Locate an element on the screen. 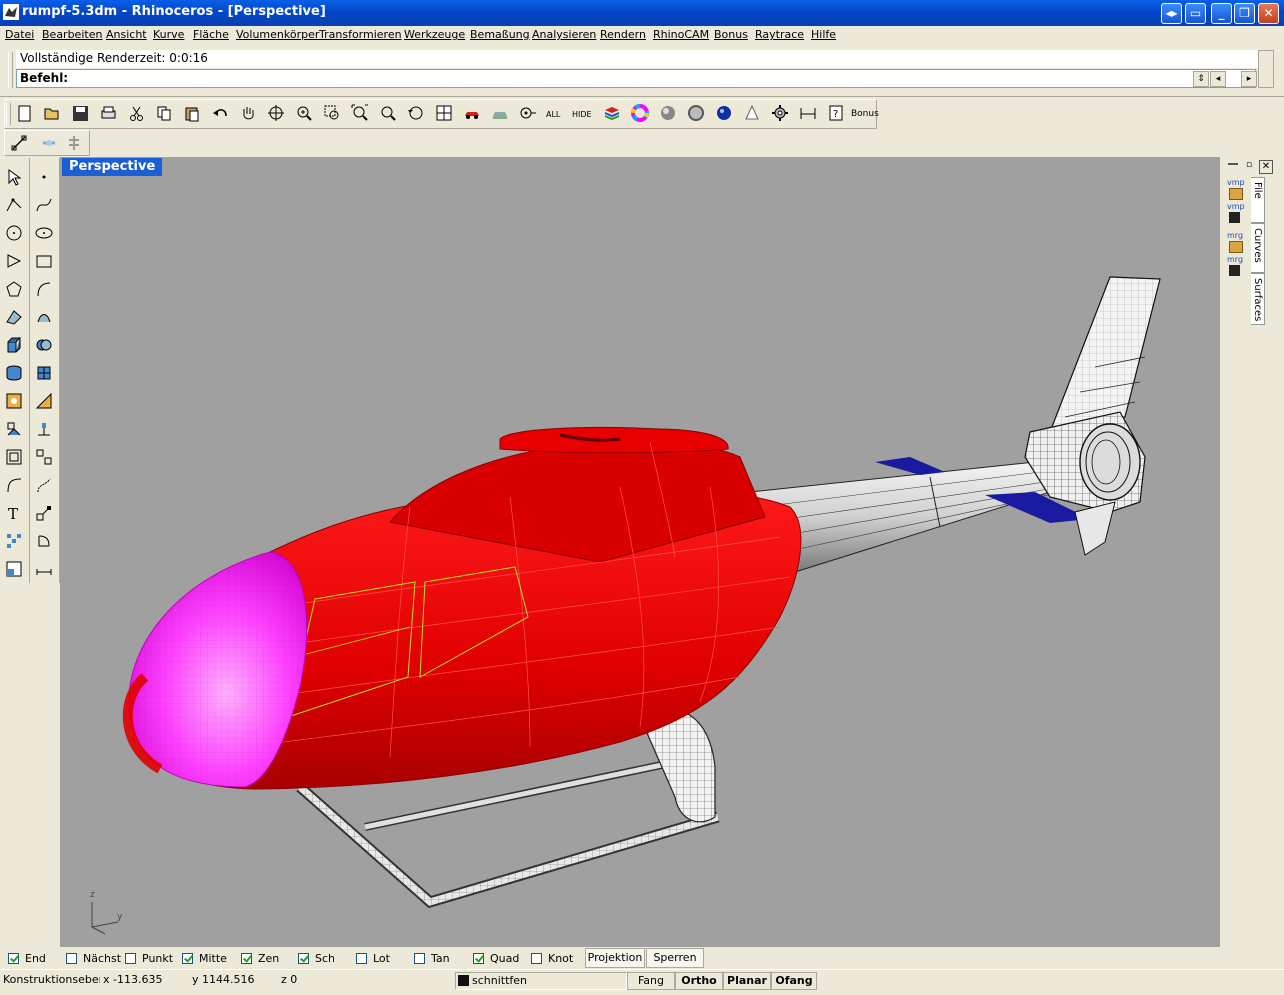  scale-icon is located at coordinates (44, 513).